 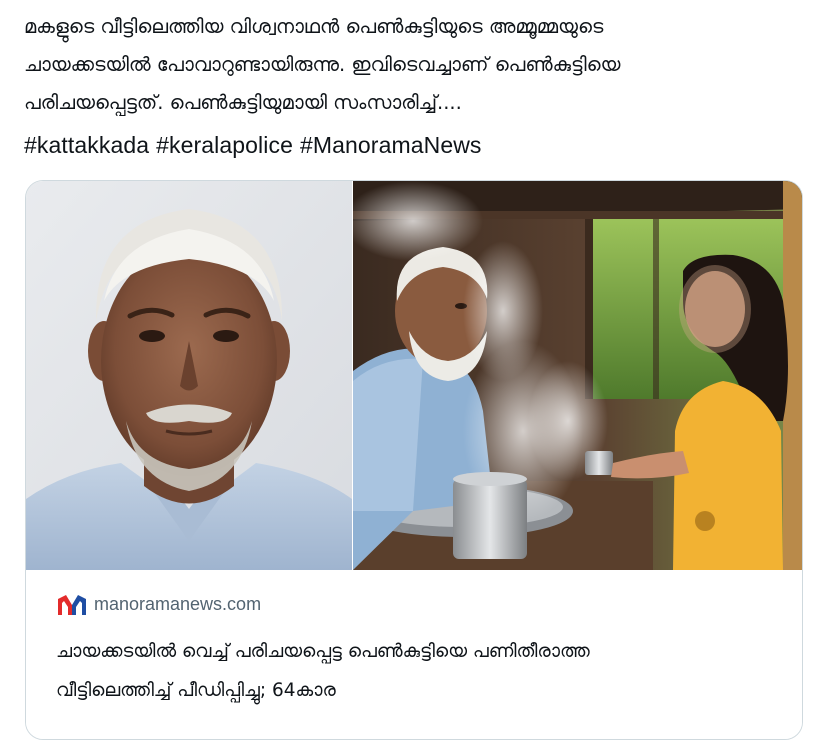 I want to click on hashtag-link: #kattakkada, so click(x=86, y=145).